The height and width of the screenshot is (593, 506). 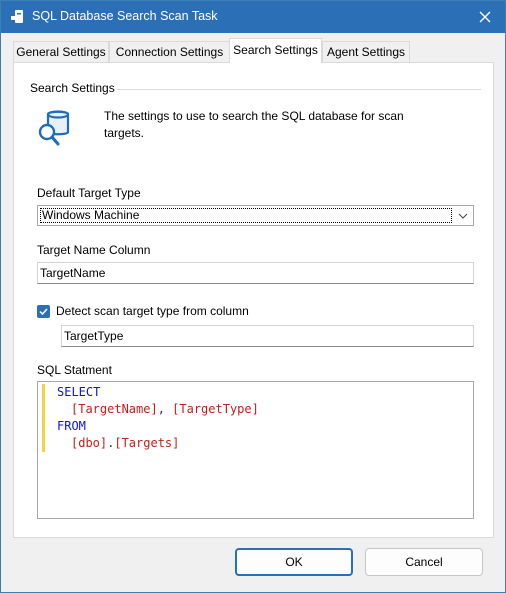 I want to click on type-column-field: TargetType, so click(x=267, y=336).